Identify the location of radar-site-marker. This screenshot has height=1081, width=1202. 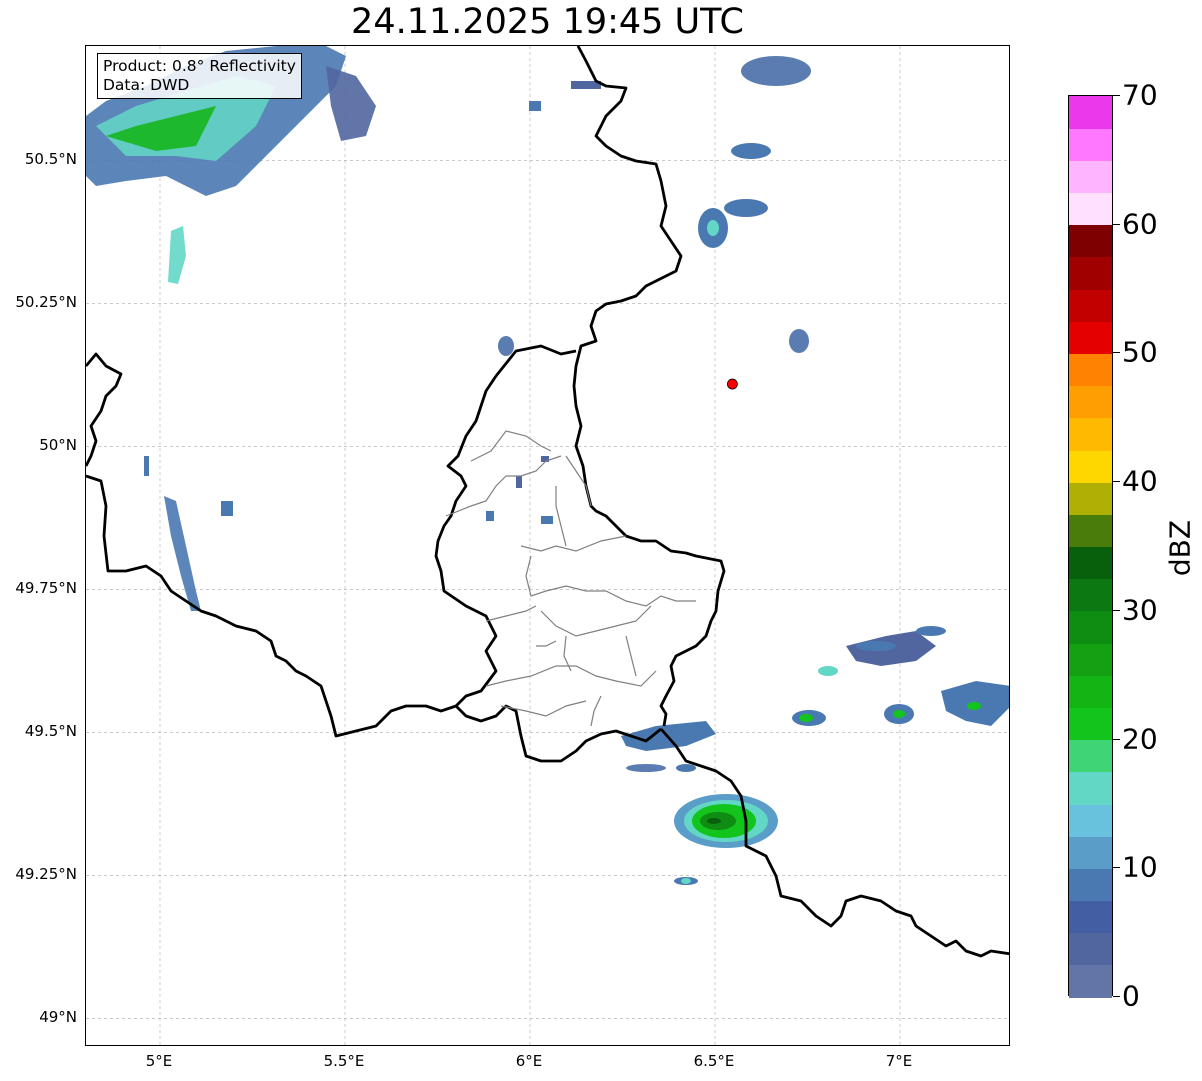
(732, 384).